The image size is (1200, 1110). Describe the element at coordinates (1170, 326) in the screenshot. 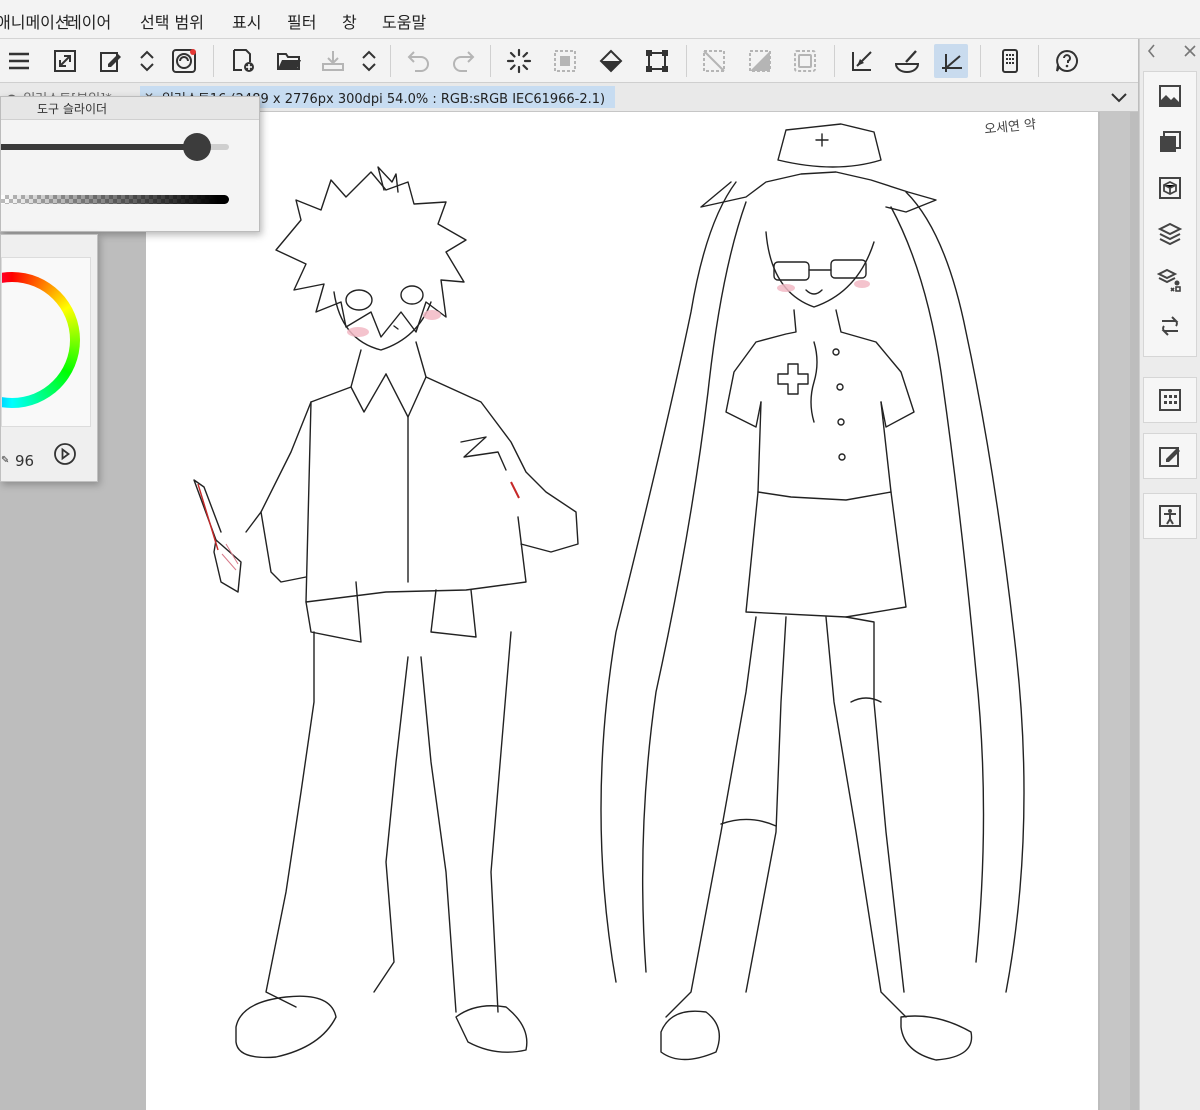

I see `history-icon` at that location.